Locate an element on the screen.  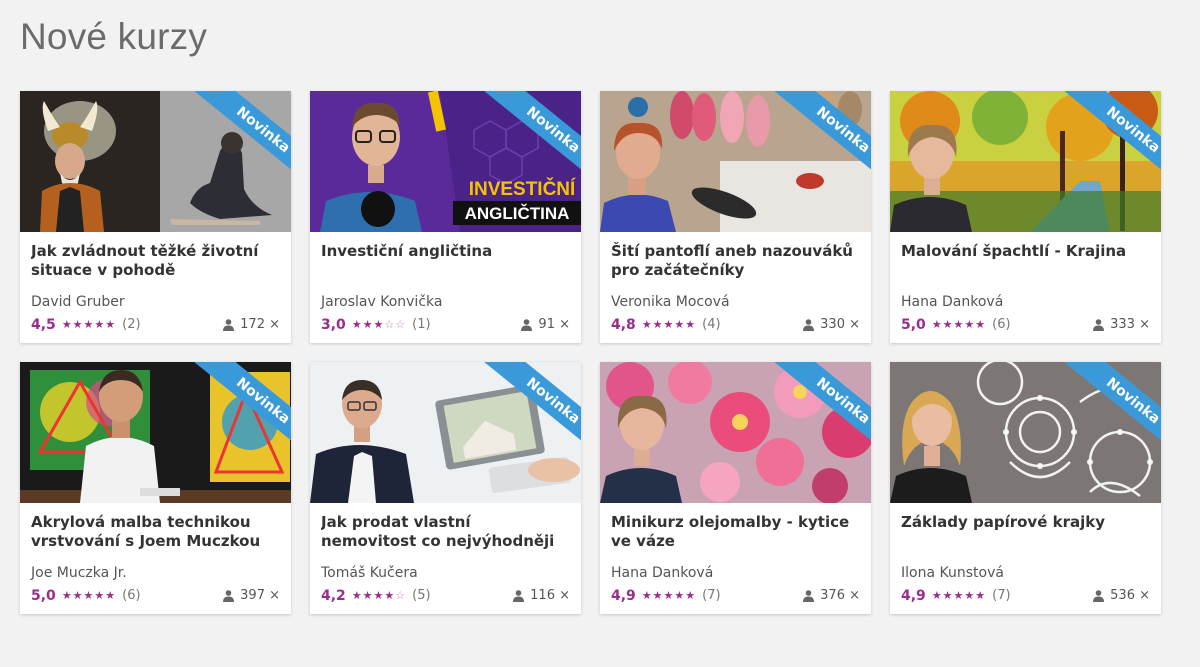
course-author: Veronika Mocová is located at coordinates (670, 302).